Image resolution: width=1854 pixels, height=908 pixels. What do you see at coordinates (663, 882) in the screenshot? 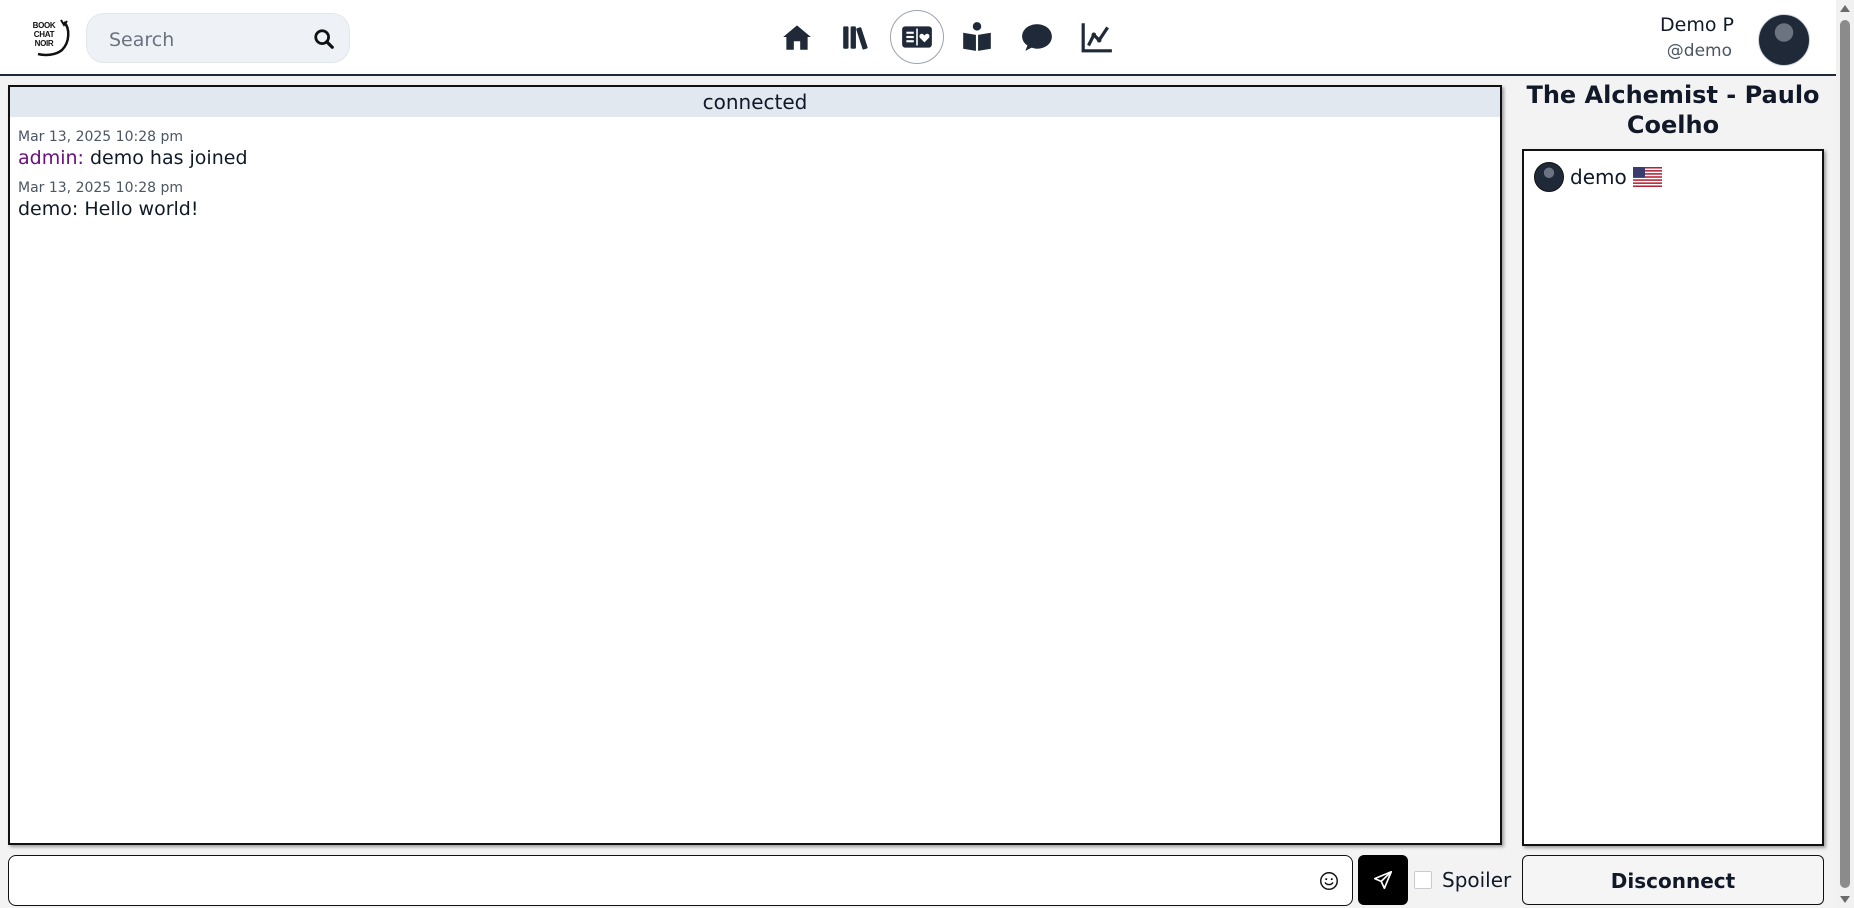
I see `message-input` at bounding box center [663, 882].